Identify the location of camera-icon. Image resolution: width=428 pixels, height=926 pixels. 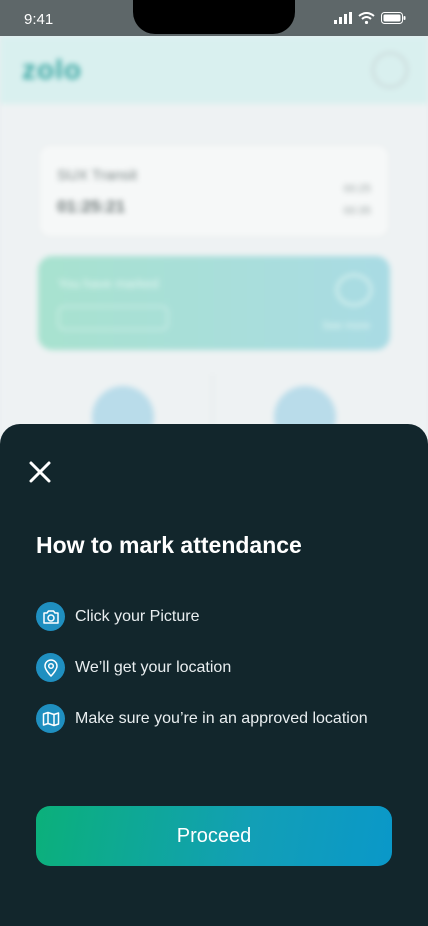
(50, 616).